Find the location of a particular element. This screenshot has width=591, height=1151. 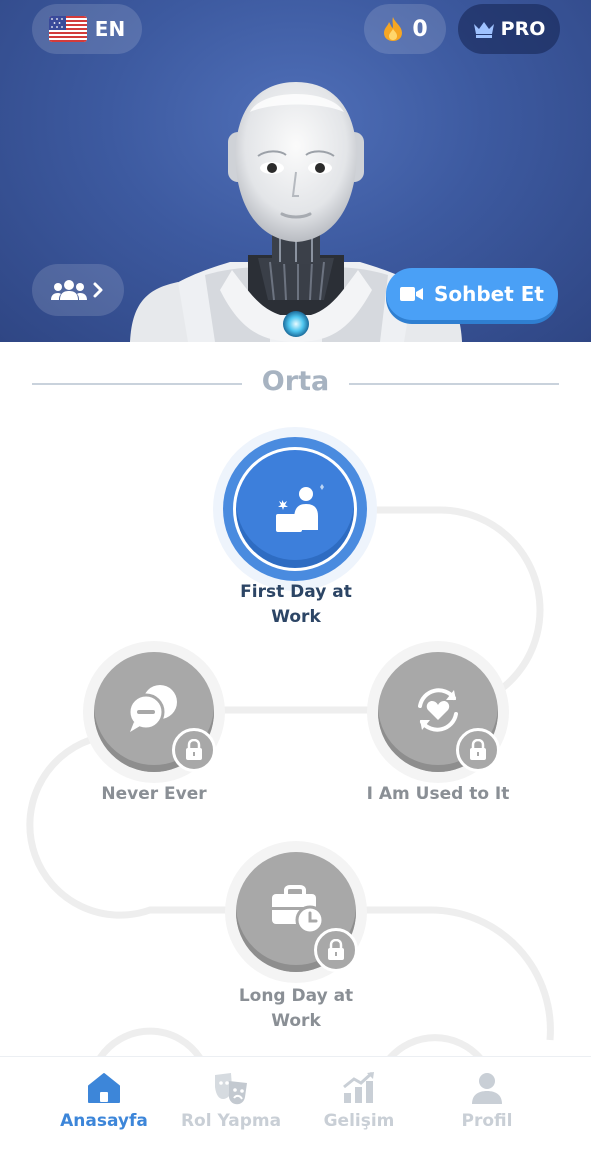

growth-chart-icon is located at coordinates (358, 1087).